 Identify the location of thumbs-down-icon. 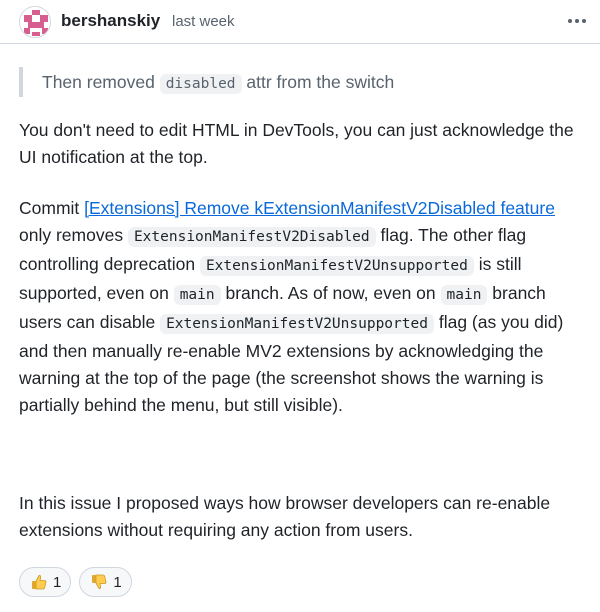
(99, 581).